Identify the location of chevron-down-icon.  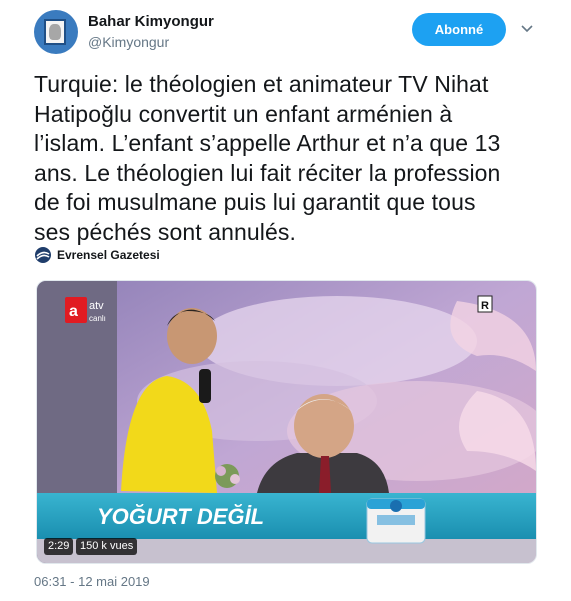
(527, 29).